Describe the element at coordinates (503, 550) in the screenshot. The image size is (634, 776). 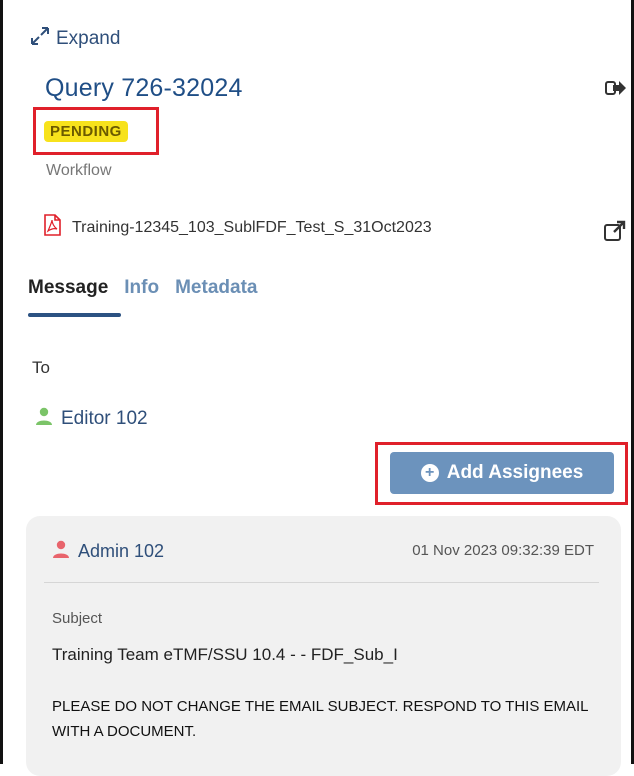
I see `message-timestamp: 01 Nov 2023 09:32:39 EDT` at that location.